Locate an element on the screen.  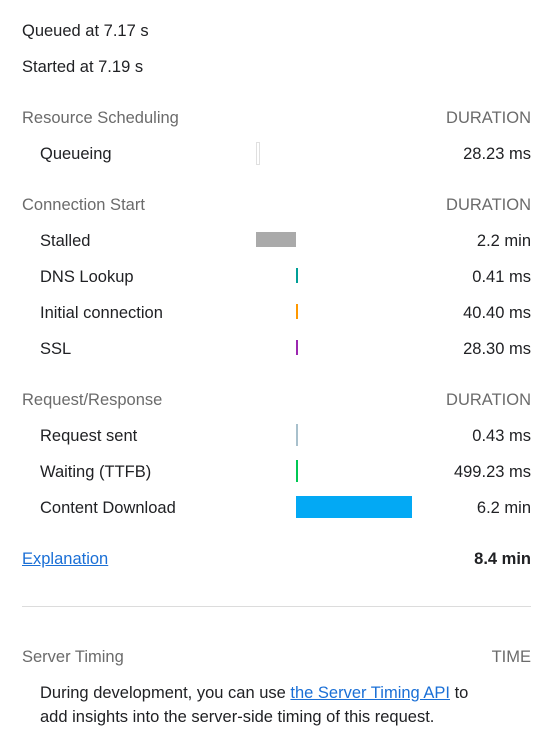
ttfb-bar is located at coordinates (297, 471).